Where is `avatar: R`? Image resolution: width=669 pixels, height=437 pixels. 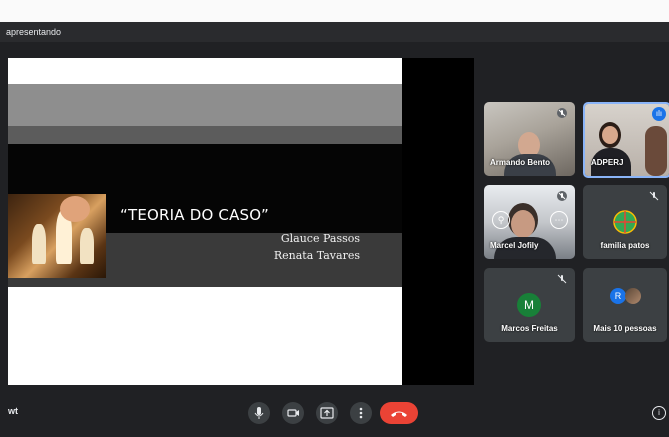 avatar: R is located at coordinates (618, 296).